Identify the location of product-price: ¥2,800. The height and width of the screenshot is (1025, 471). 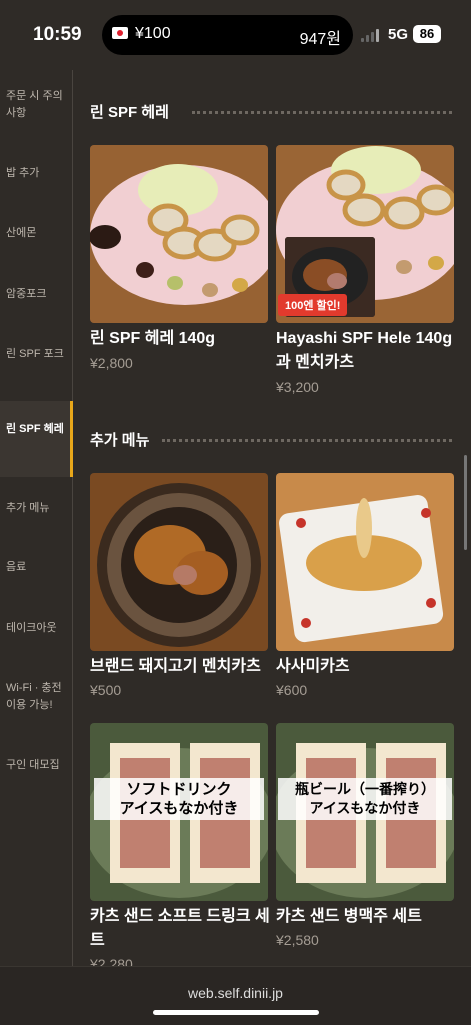
(111, 363).